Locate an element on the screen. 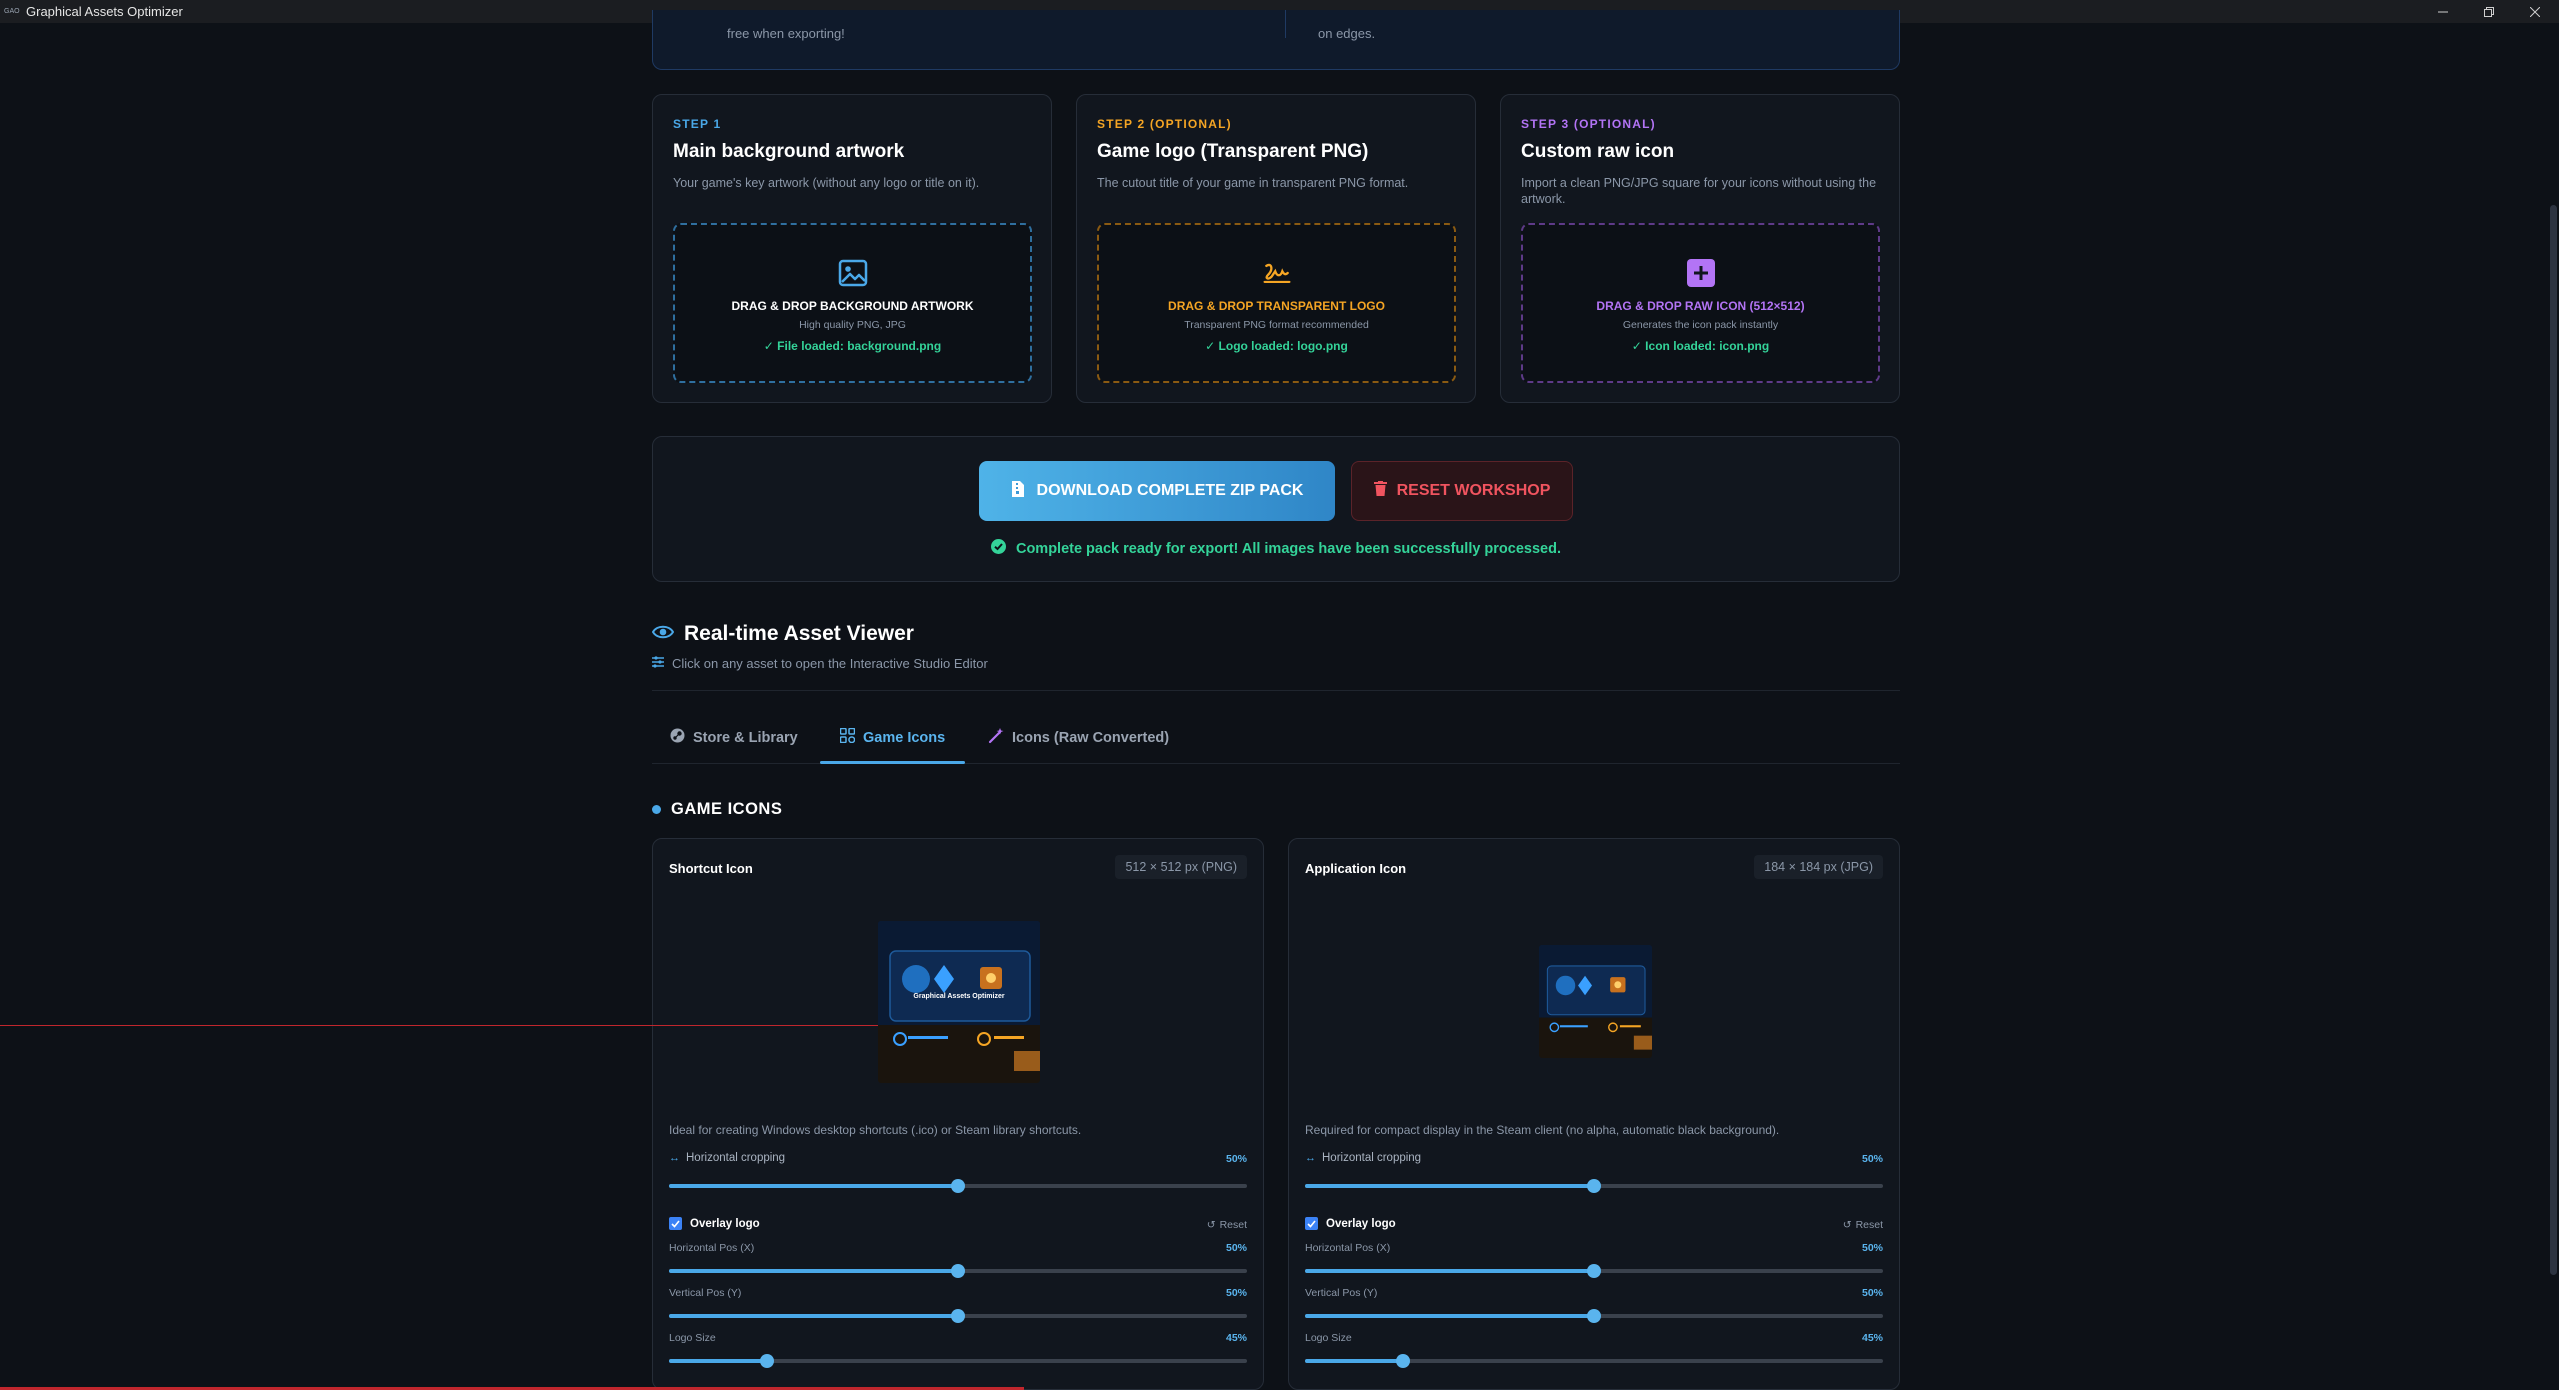  dropzone-title: DRAG & DROP TRANSPARENT LOGO is located at coordinates (1276, 306).